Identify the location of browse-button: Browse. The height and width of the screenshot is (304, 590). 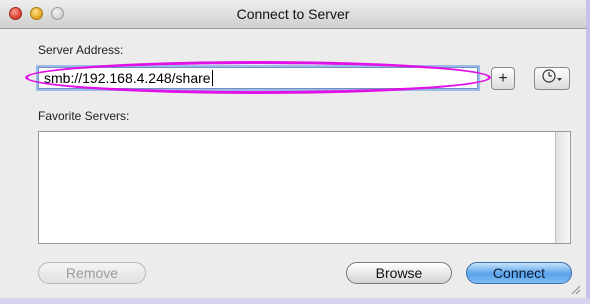
(399, 273).